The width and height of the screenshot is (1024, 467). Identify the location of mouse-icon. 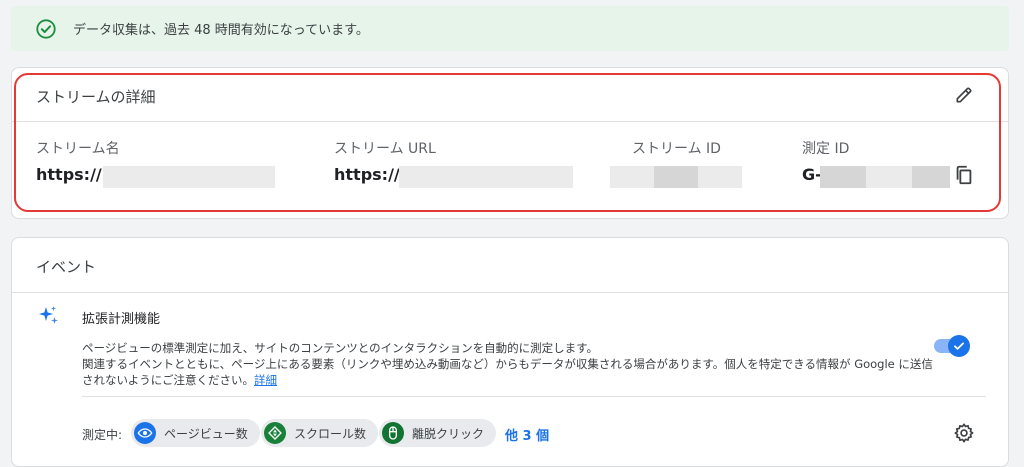
(393, 433).